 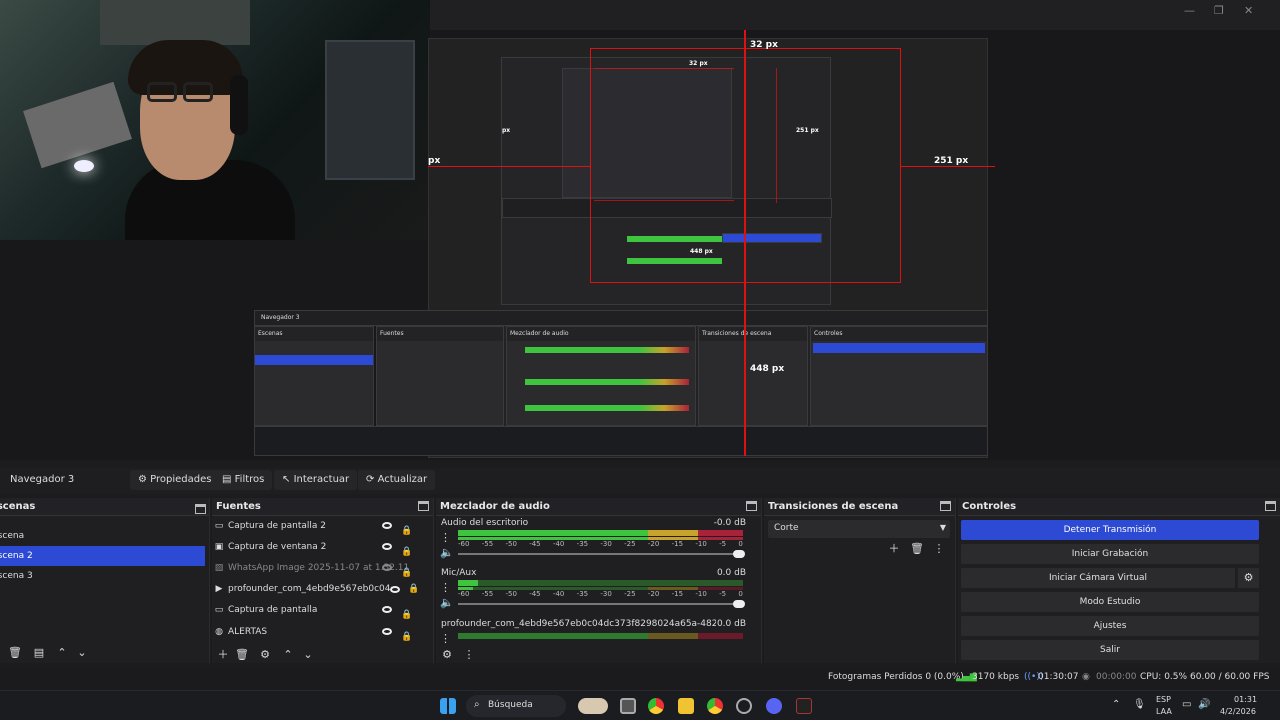 I want to click on filters-button: ▤ Filtros, so click(x=243, y=480).